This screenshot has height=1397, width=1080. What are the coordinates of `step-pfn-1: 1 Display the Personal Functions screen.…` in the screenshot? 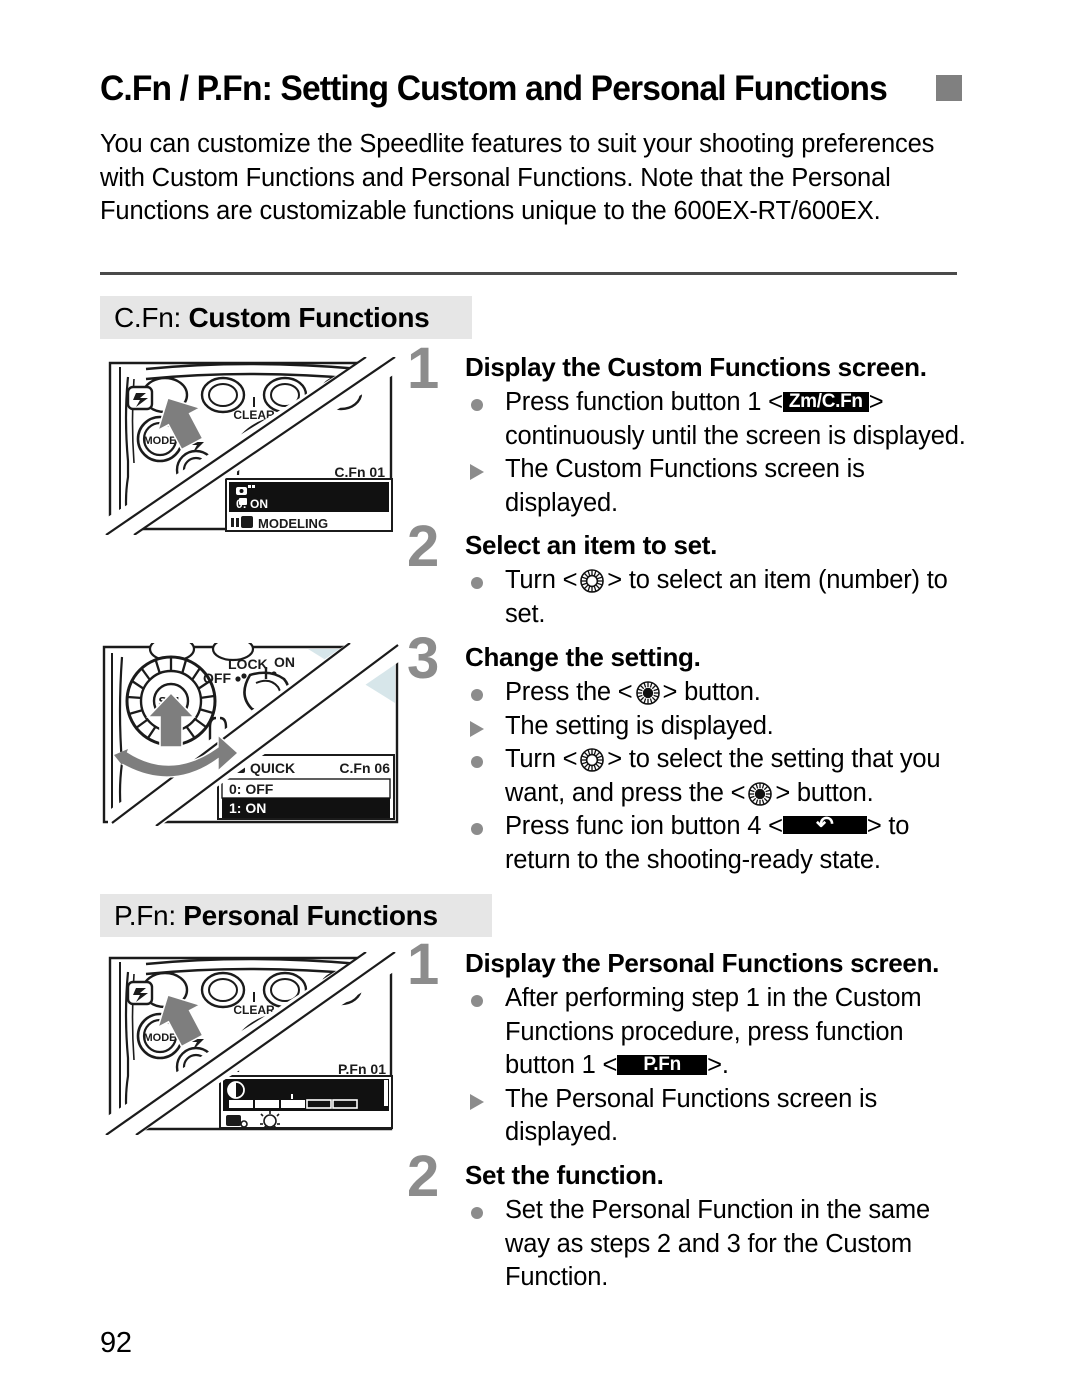 It's located at (687, 1043).